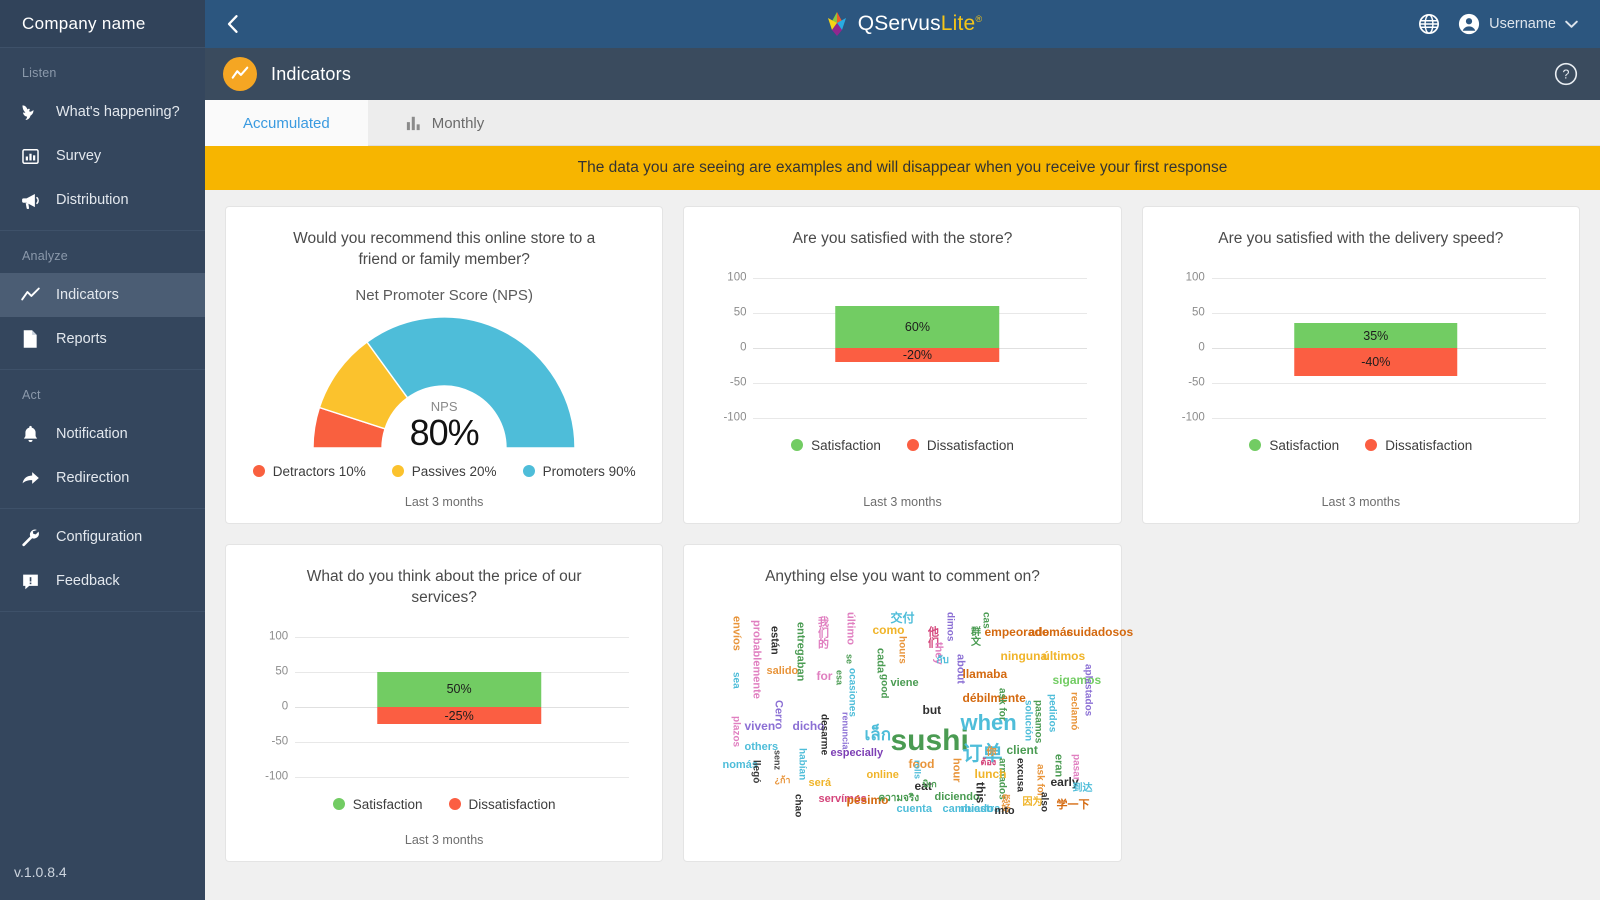  What do you see at coordinates (387, 804) in the screenshot?
I see `legend-label: Satisfaction` at bounding box center [387, 804].